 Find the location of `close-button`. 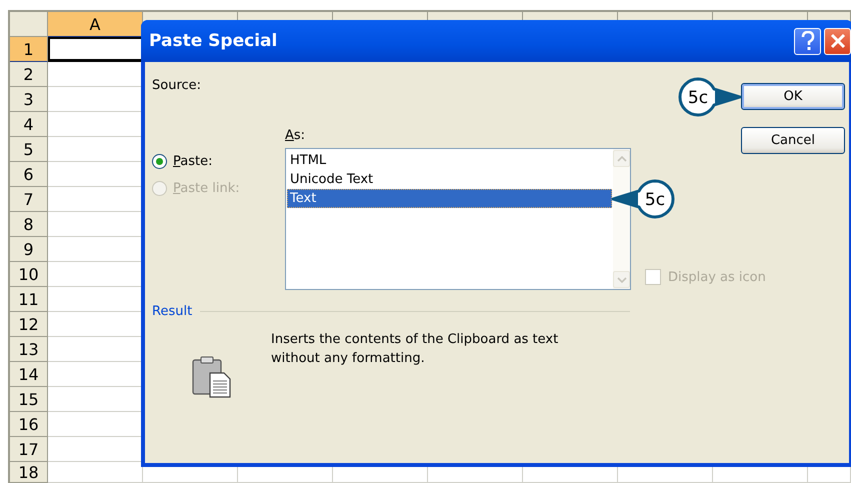

close-button is located at coordinates (837, 41).